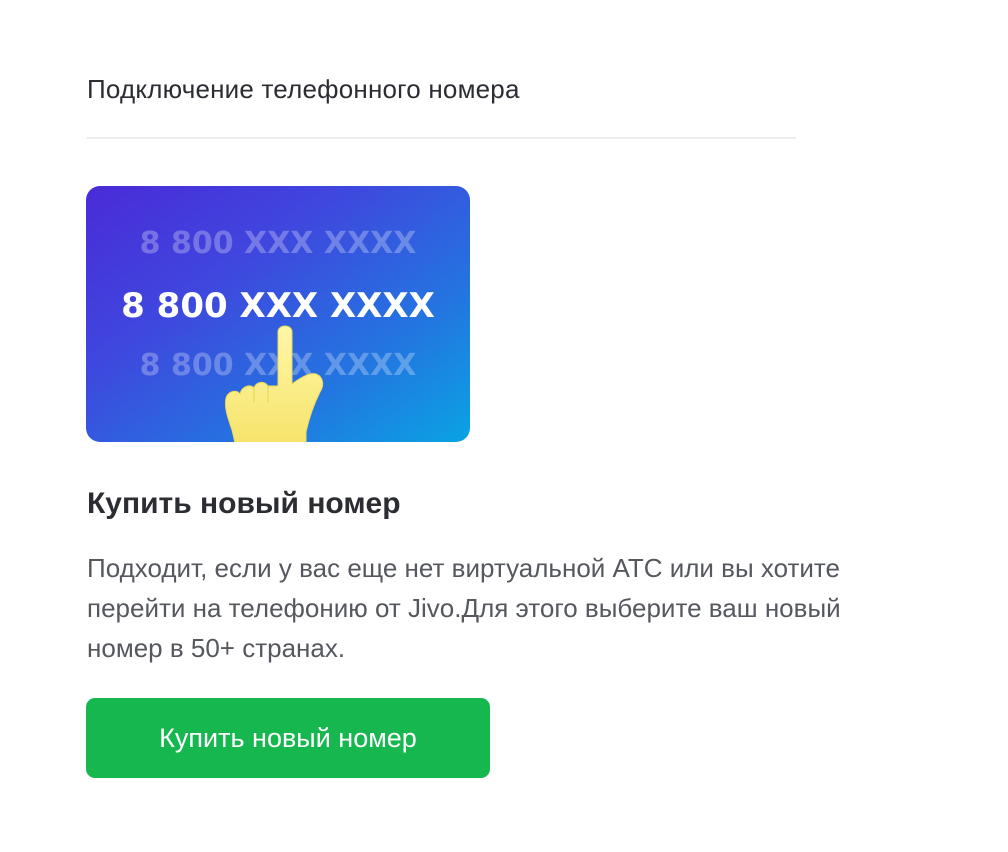  What do you see at coordinates (303, 89) in the screenshot?
I see `page-title: Подключение телефонного номера` at bounding box center [303, 89].